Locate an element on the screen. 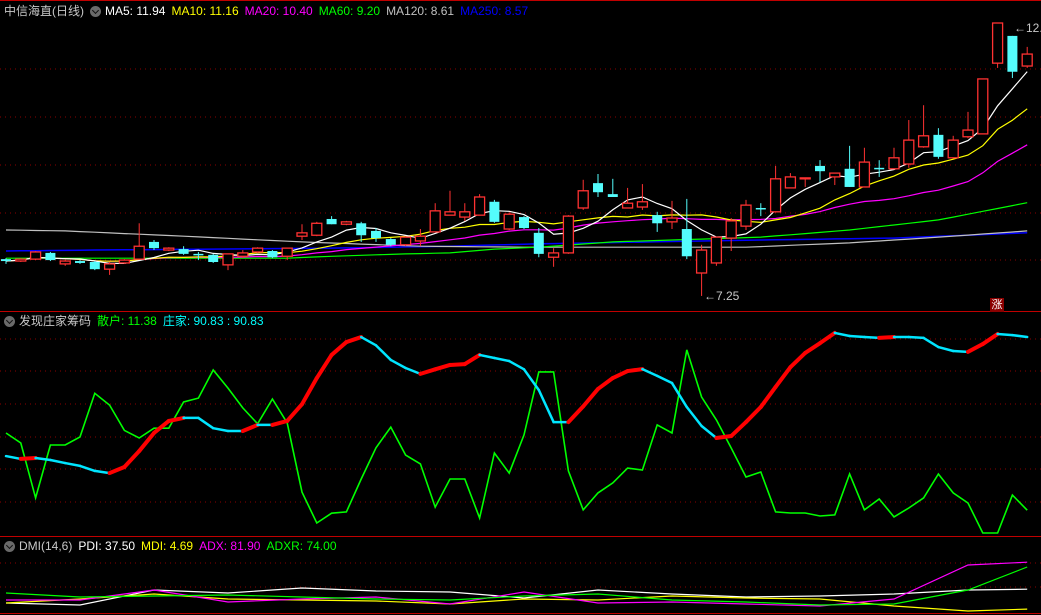  ma250-readout: MA250: 8.57 is located at coordinates (494, 11).